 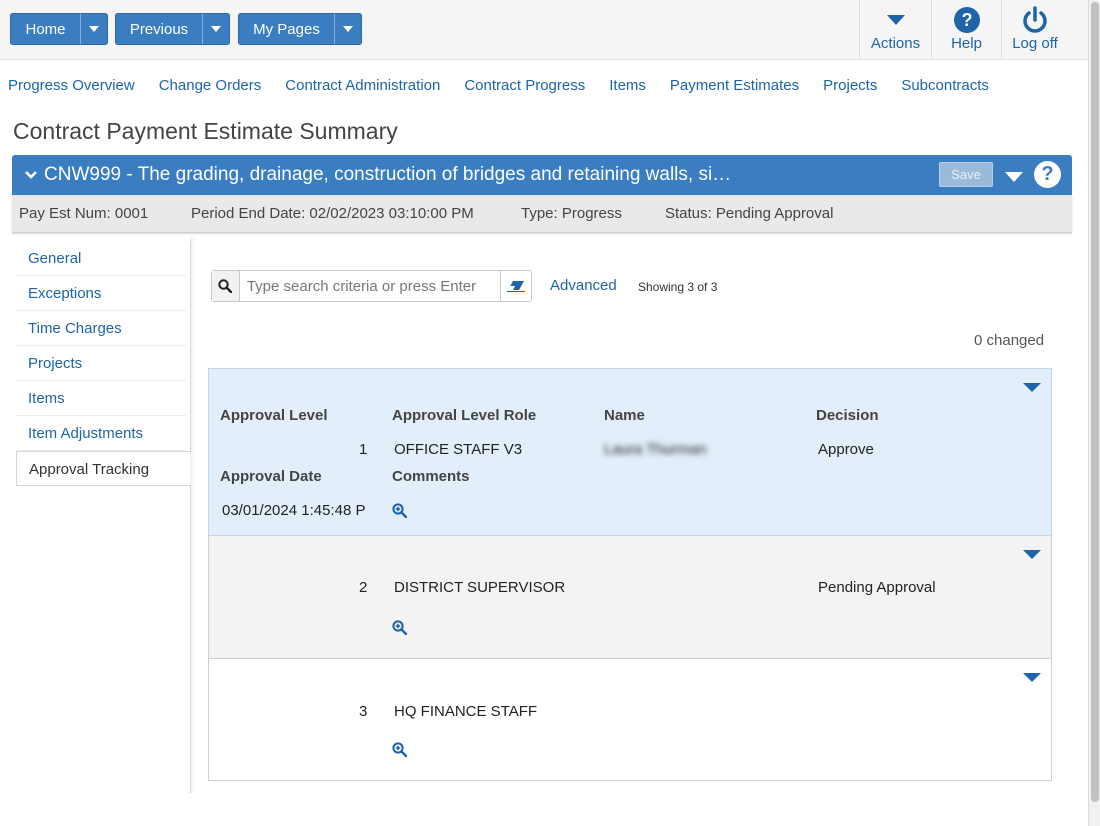 I want to click on home-button: Home, so click(x=45, y=29).